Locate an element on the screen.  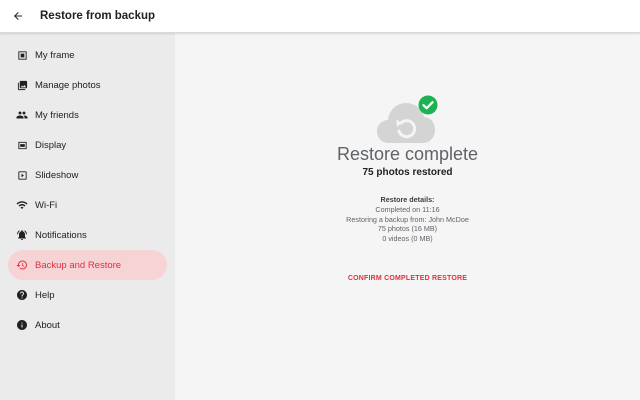
people-icon is located at coordinates (22, 115).